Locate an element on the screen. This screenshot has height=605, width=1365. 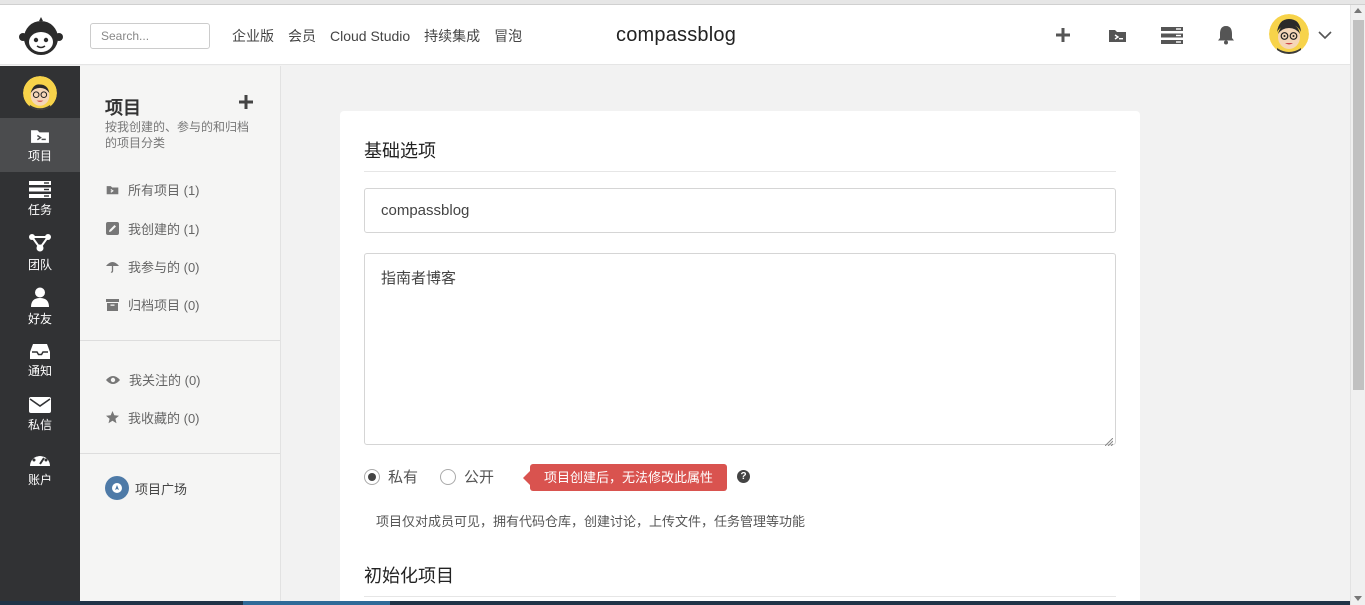
star-icon is located at coordinates (112, 417).